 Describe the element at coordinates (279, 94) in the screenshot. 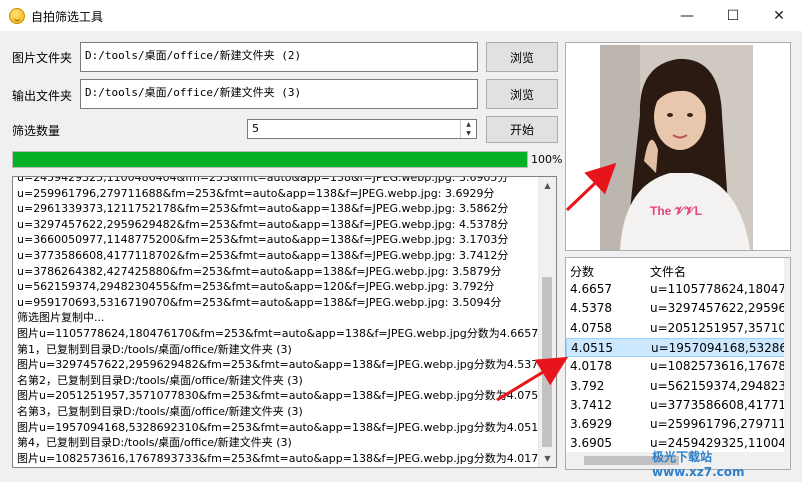

I see `output-folder-input: D:/tools/桌面/office/新建文件夹 (3)` at that location.